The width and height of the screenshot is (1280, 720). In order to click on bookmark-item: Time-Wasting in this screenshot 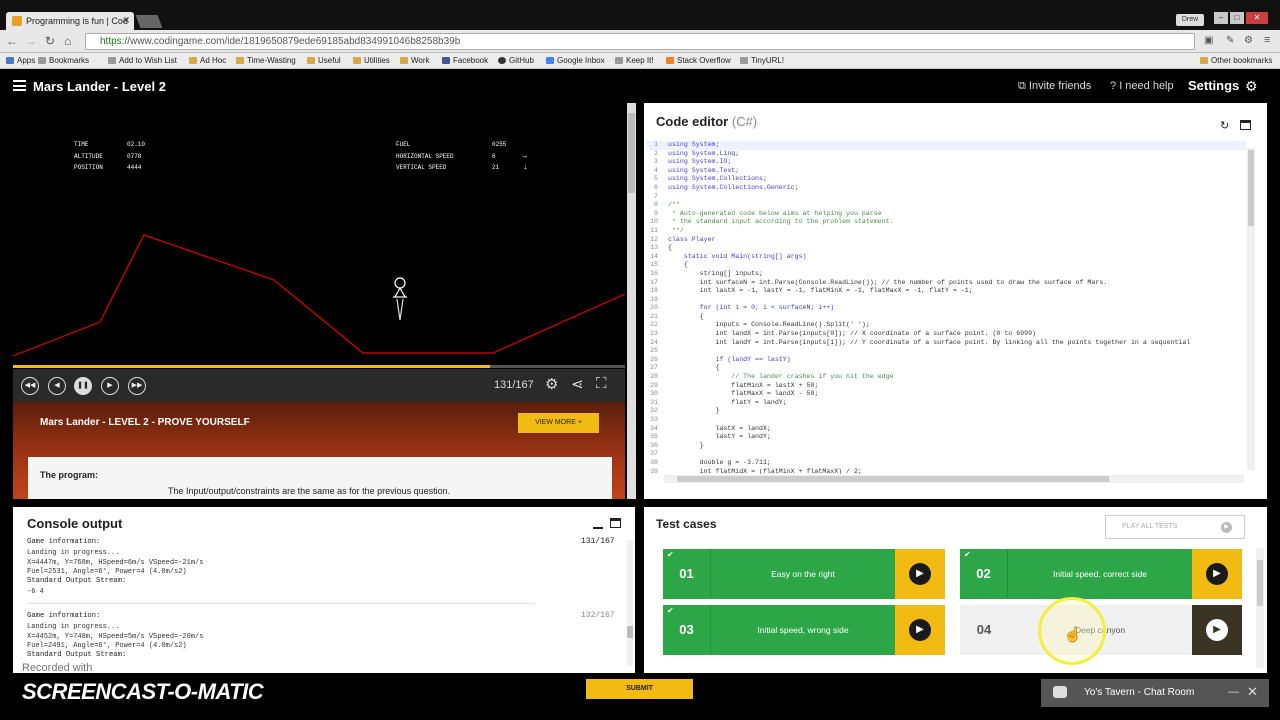, I will do `click(266, 60)`.